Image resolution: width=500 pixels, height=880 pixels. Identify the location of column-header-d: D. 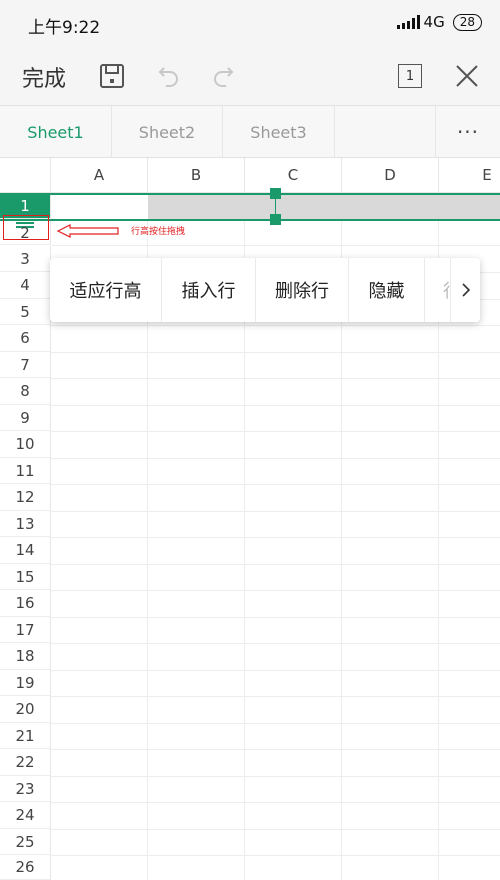
(390, 175).